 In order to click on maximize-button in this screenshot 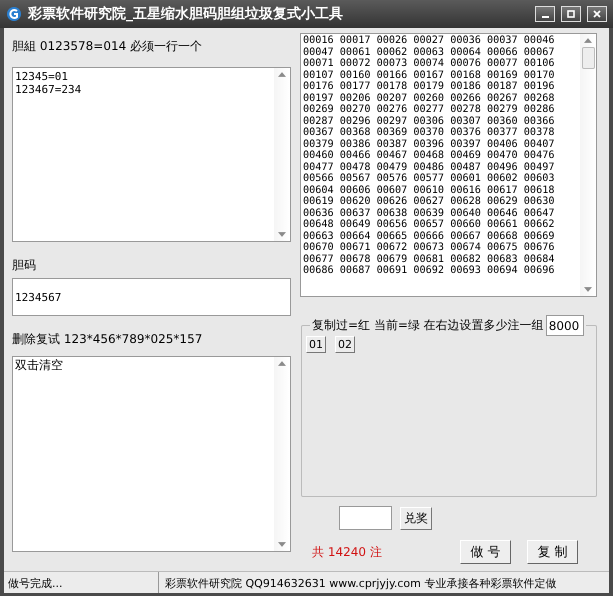, I will do `click(571, 14)`.